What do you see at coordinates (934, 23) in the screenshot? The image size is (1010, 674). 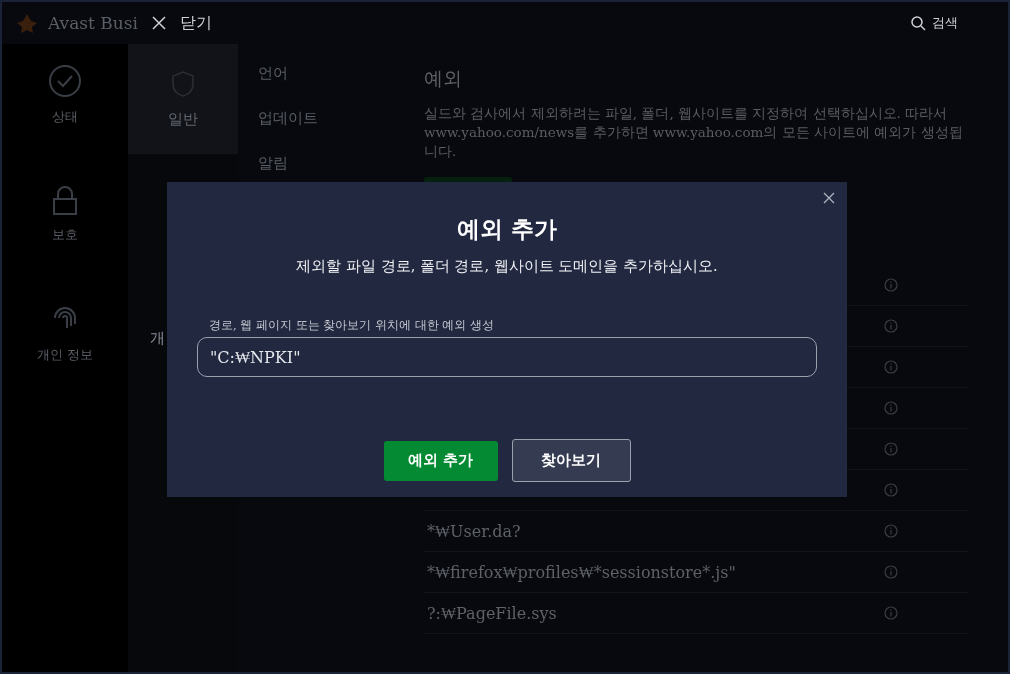 I see `search-button: 검색` at bounding box center [934, 23].